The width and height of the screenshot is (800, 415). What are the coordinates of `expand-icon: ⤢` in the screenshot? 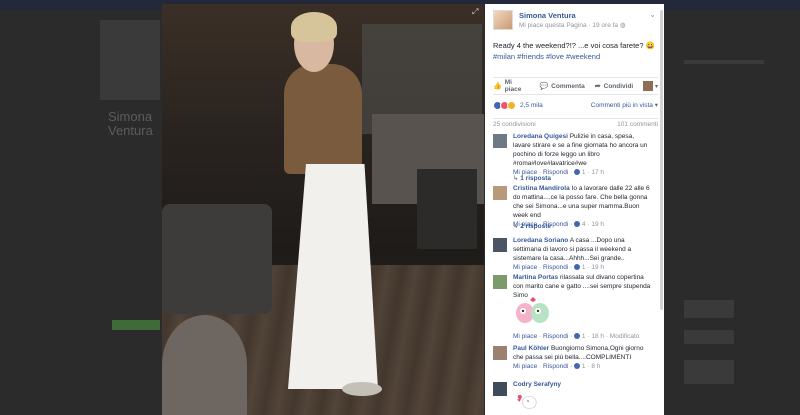 It's located at (475, 12).